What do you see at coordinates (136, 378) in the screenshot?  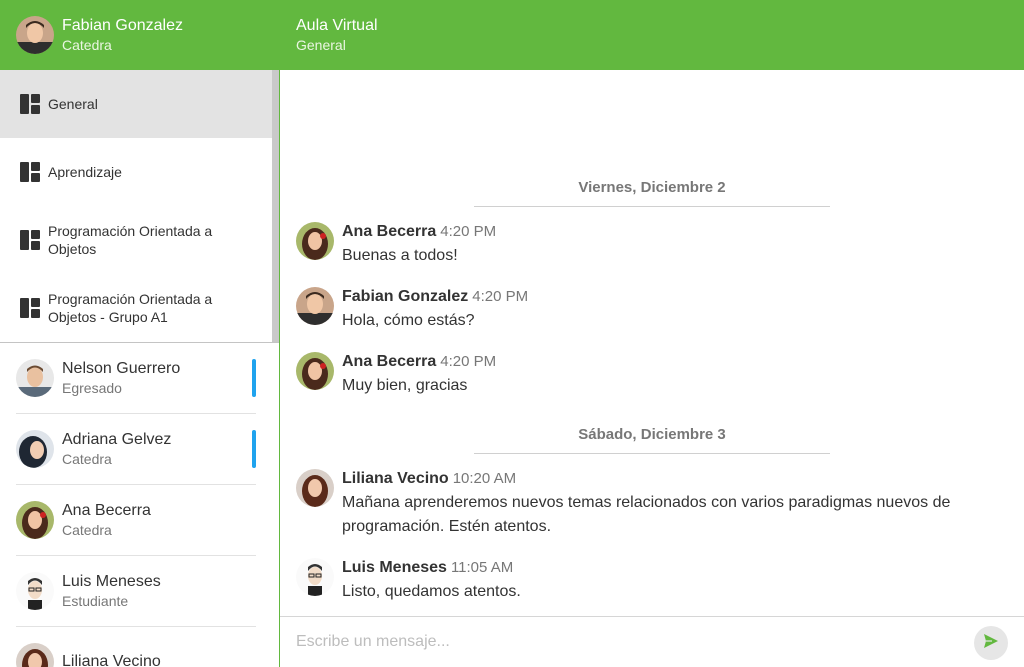 I see `contact-item: Nelson Guerrero Egresado` at bounding box center [136, 378].